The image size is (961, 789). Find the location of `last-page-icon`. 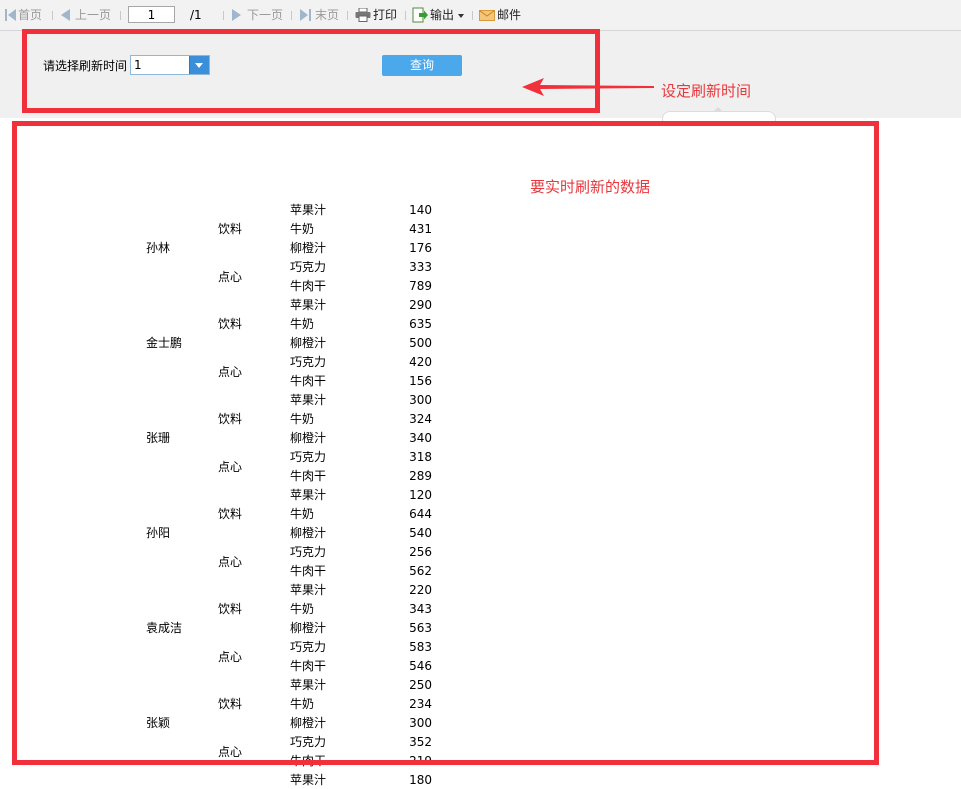

last-page-icon is located at coordinates (305, 15).